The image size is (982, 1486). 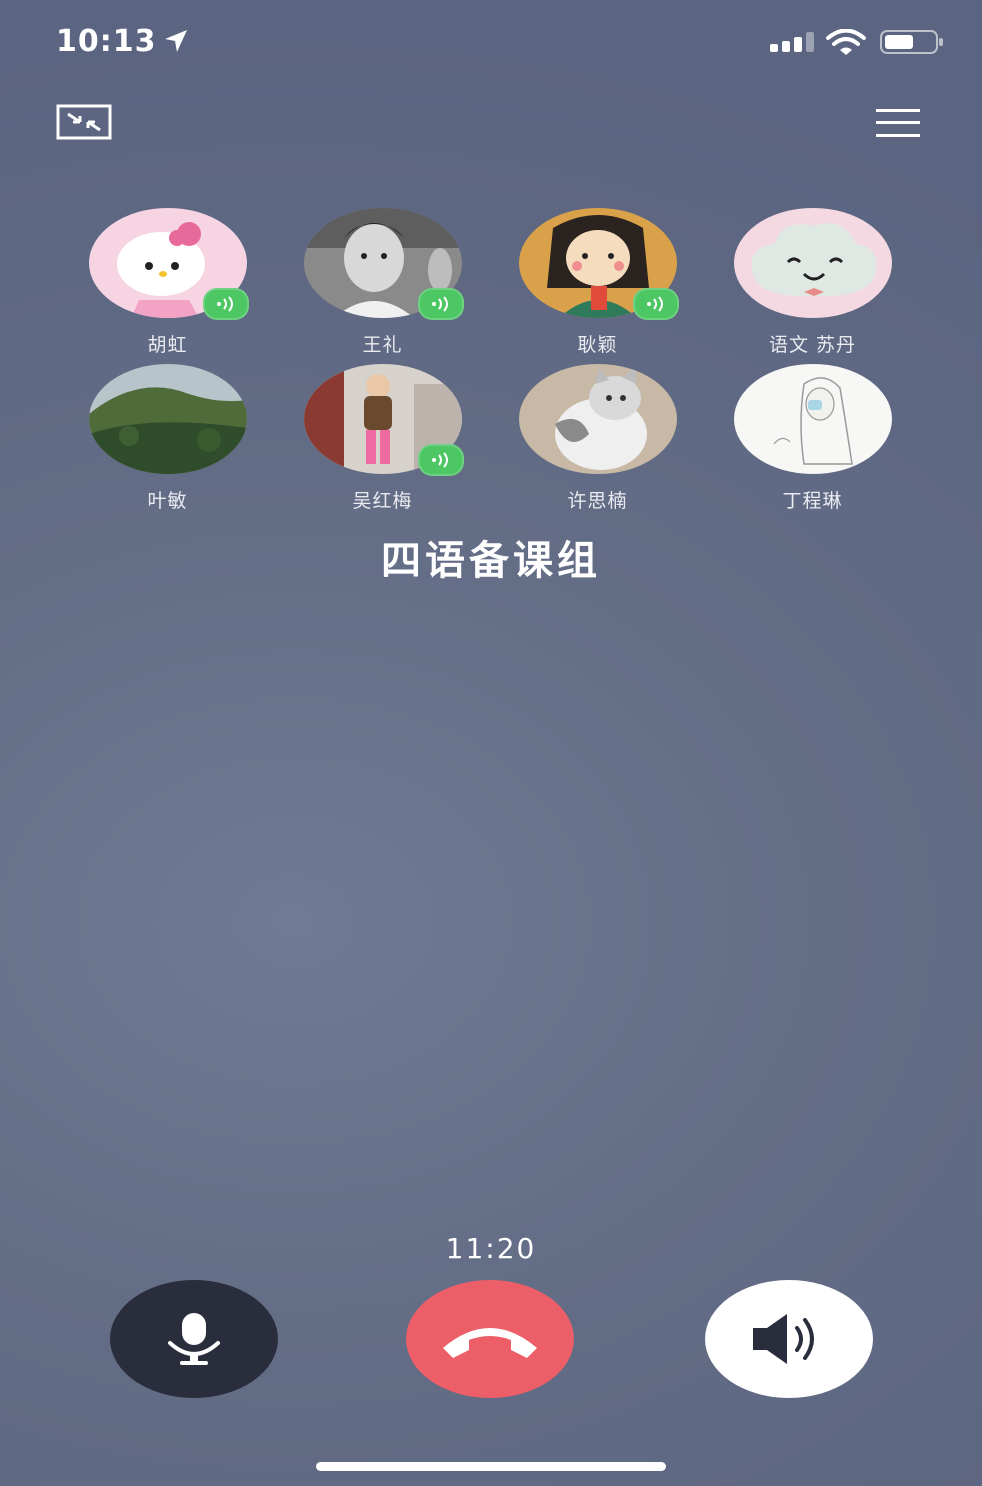 I want to click on participant-6: 许思楠, so click(x=597, y=438).